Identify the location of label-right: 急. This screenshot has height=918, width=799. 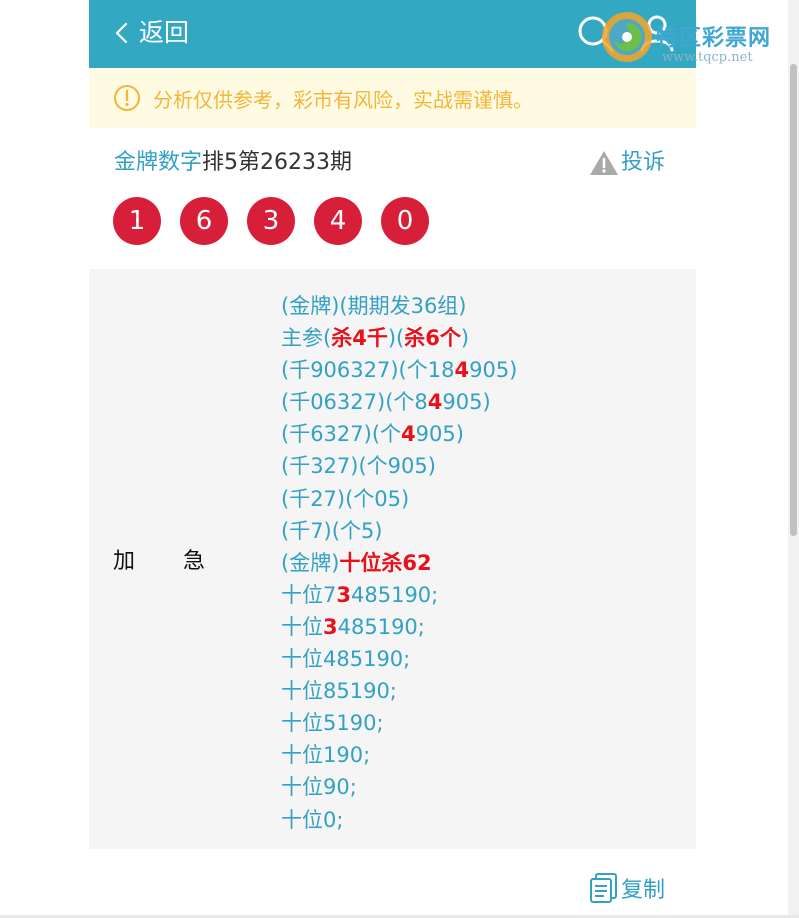
(194, 561).